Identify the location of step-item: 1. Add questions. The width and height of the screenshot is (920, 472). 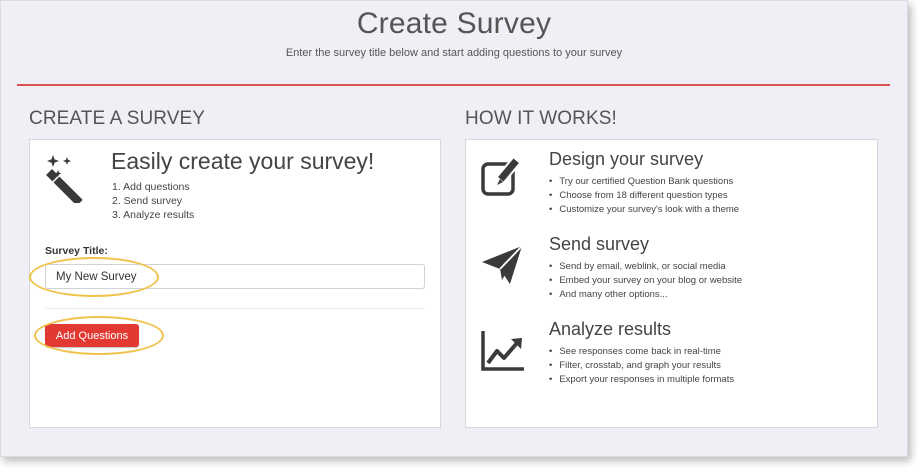
(151, 187).